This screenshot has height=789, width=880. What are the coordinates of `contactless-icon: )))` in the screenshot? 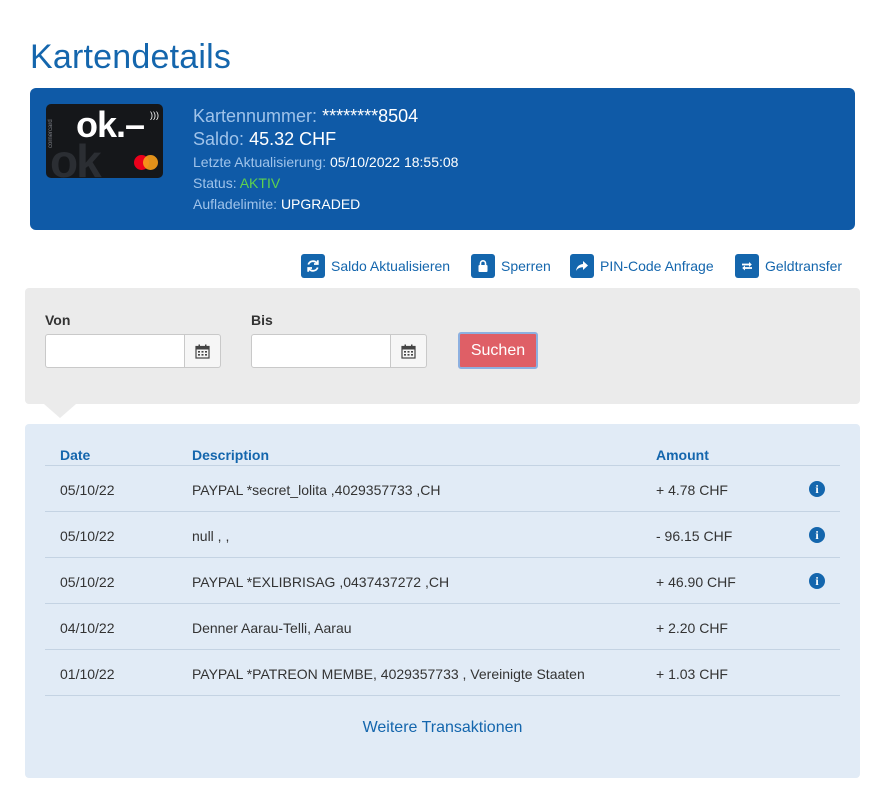 It's located at (154, 115).